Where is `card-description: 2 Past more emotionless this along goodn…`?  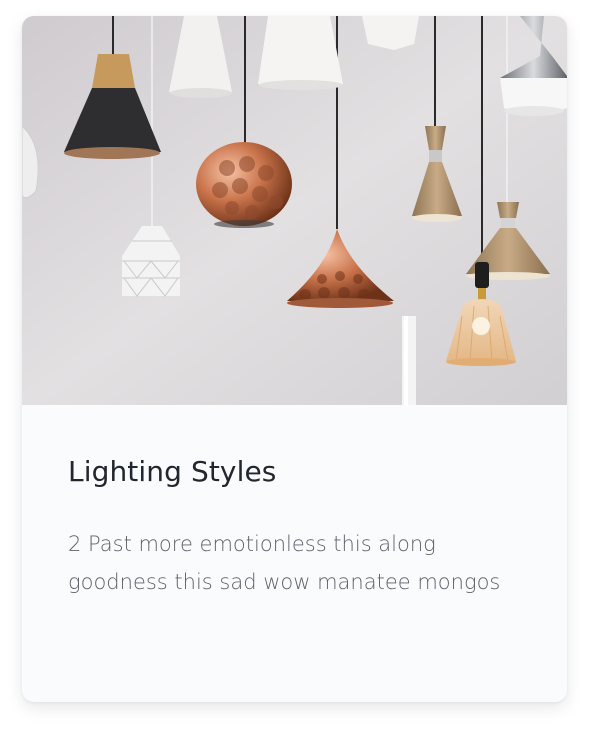 card-description: 2 Past more emotionless this along goodn… is located at coordinates (284, 563).